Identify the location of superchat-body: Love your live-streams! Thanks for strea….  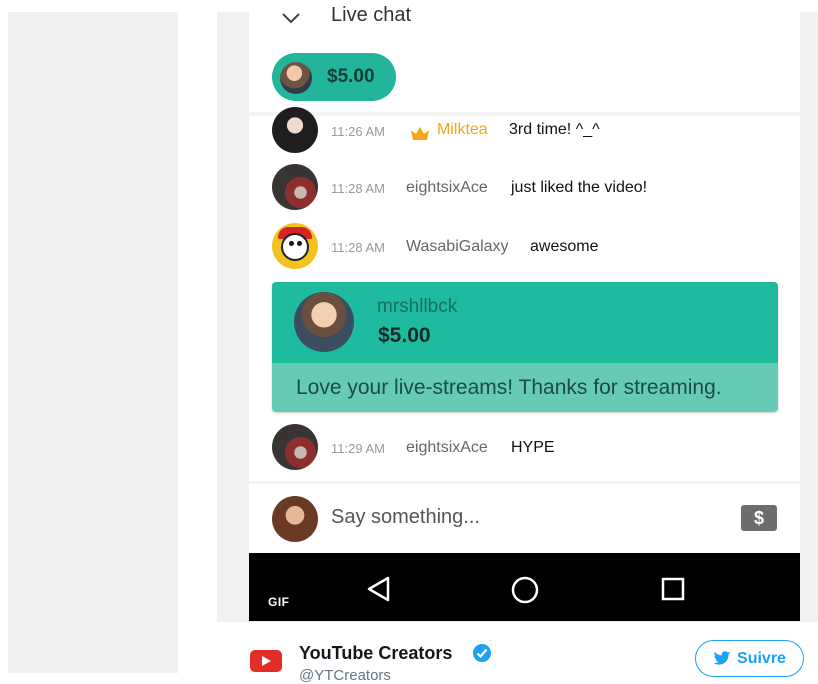
(525, 387).